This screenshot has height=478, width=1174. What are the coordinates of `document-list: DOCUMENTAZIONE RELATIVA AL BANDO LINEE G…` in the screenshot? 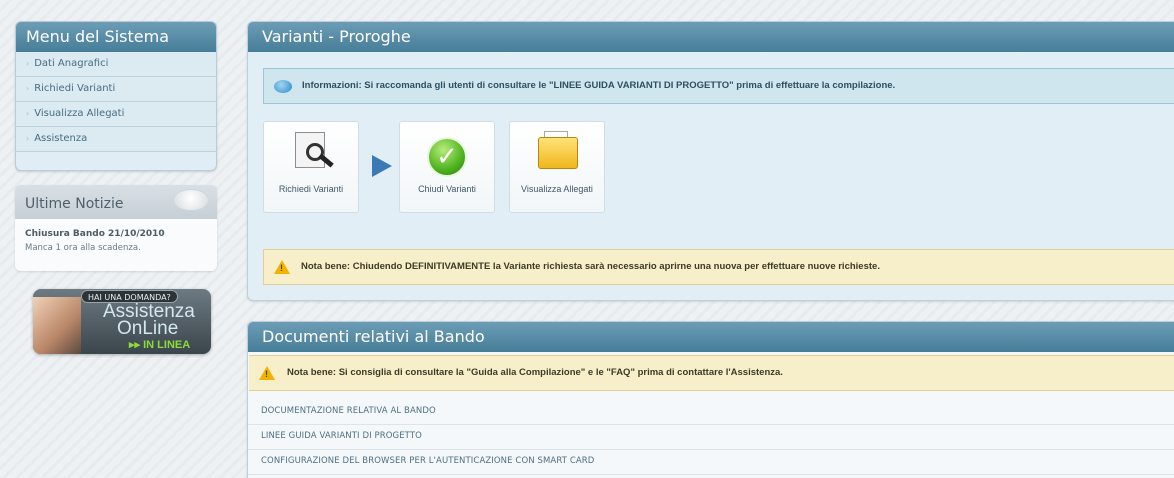 It's located at (711, 437).